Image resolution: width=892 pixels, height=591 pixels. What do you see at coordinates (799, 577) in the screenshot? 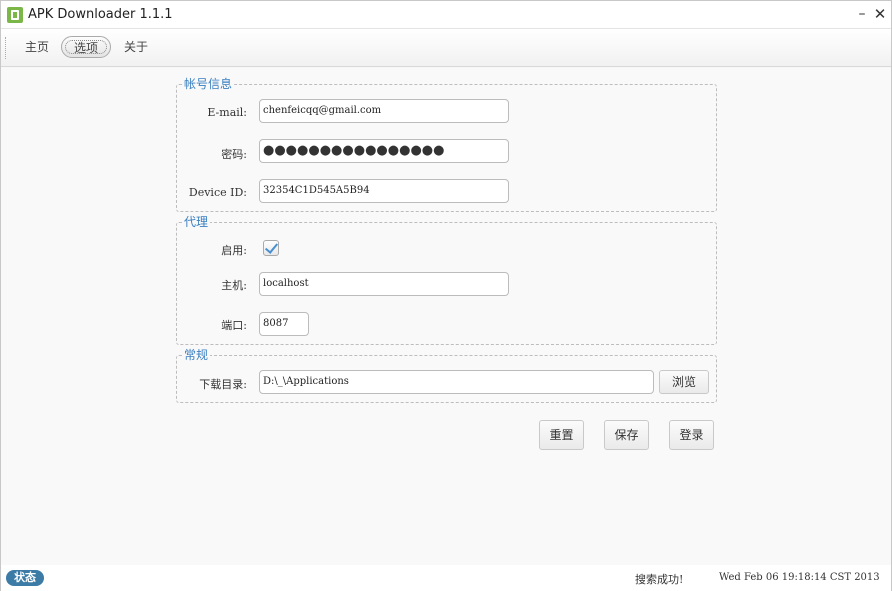
I see `status-timestamp: Wed Feb 06 19:18:14 CST 2013` at bounding box center [799, 577].